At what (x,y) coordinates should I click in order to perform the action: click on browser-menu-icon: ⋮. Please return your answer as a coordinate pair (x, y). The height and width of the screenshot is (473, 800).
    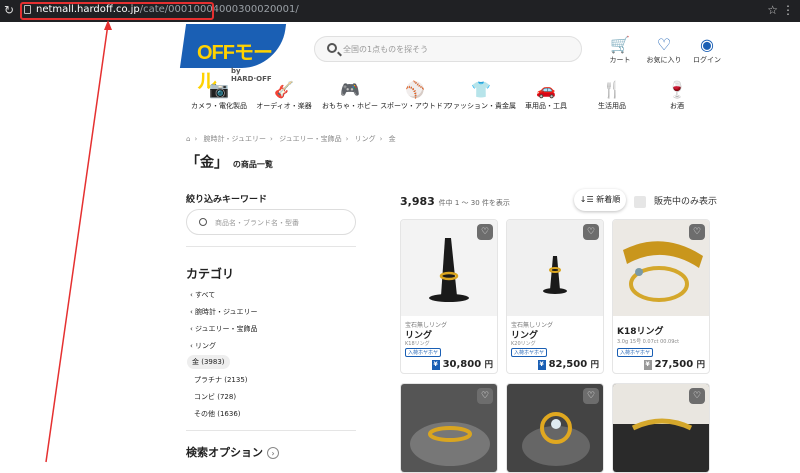
    Looking at the image, I should click on (788, 10).